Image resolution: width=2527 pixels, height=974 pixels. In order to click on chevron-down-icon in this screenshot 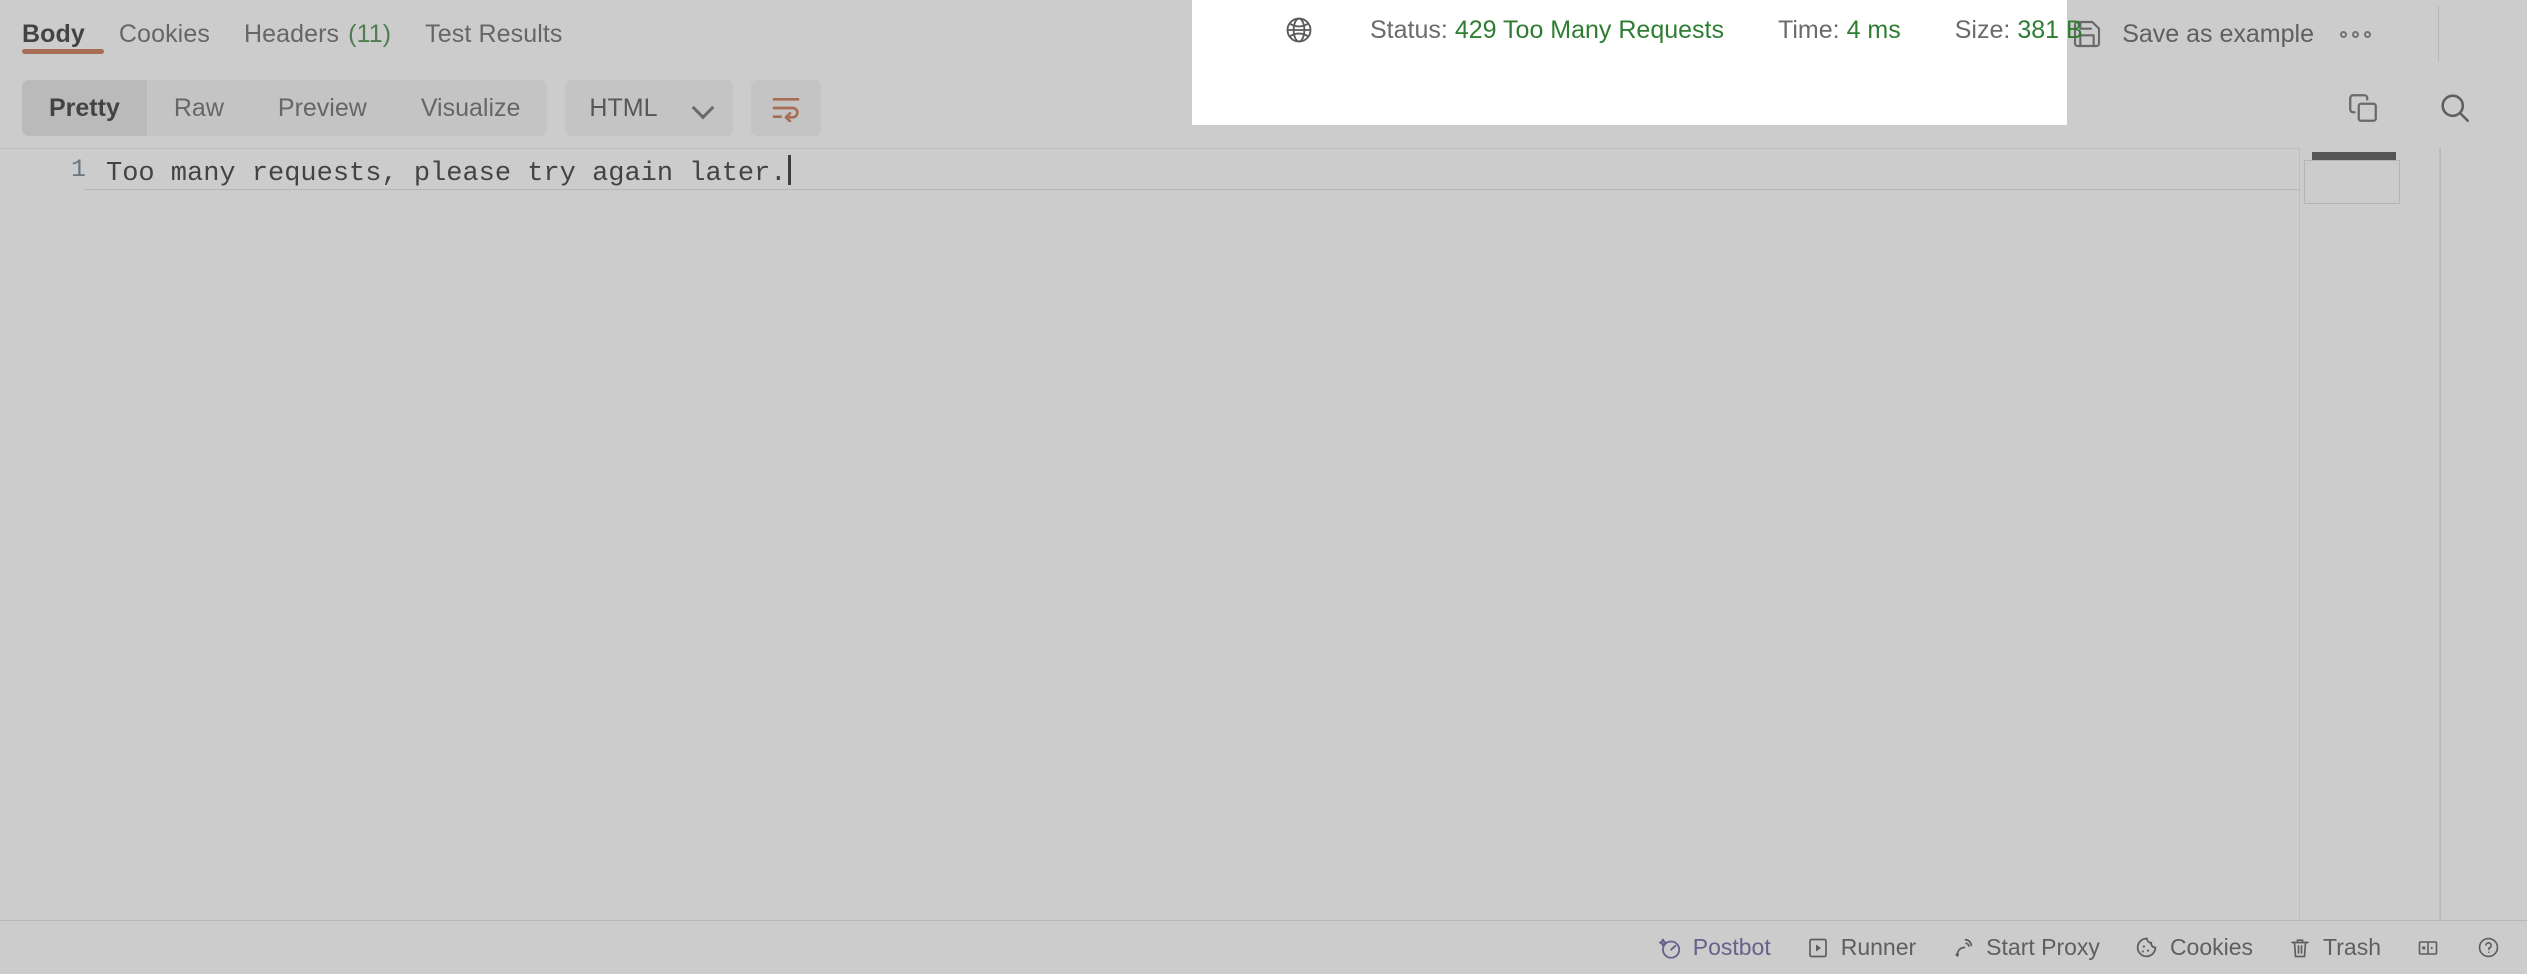, I will do `click(704, 108)`.